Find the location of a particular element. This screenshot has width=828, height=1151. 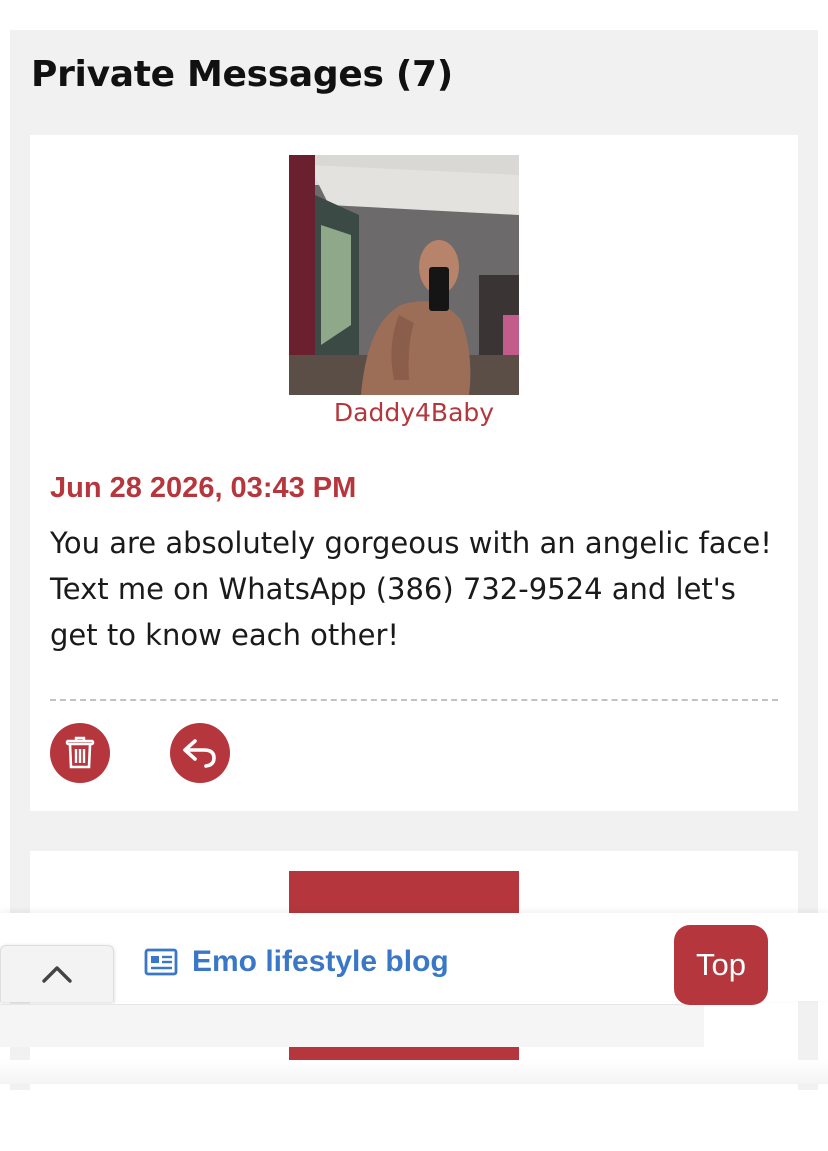

chevron-up-icon is located at coordinates (57, 974).